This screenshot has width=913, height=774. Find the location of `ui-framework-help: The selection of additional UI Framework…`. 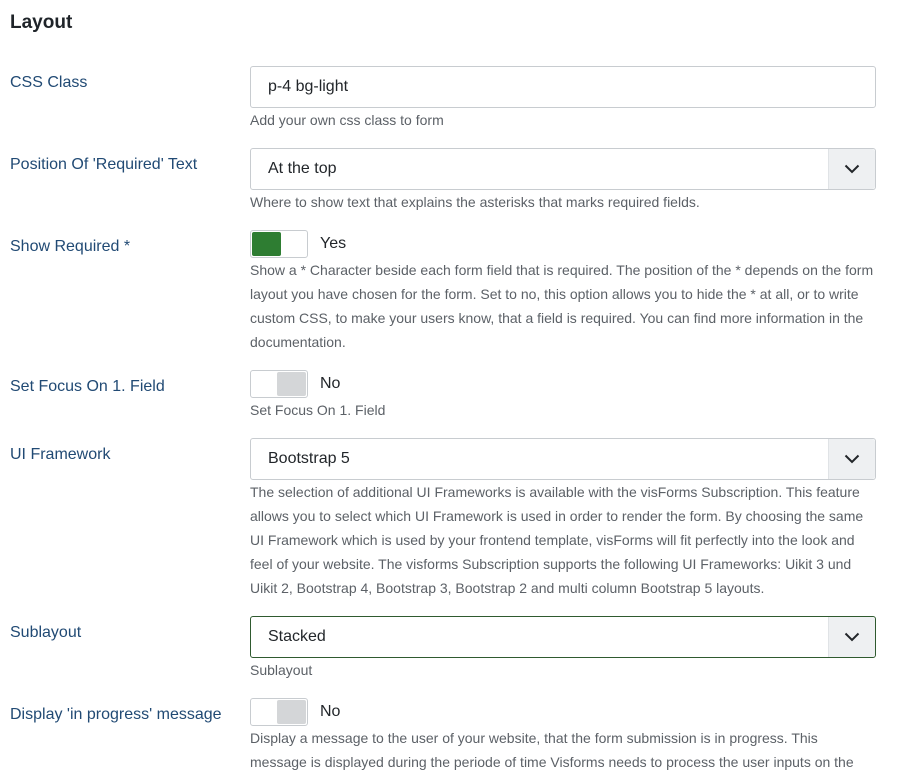

ui-framework-help: The selection of additional UI Framework… is located at coordinates (557, 540).